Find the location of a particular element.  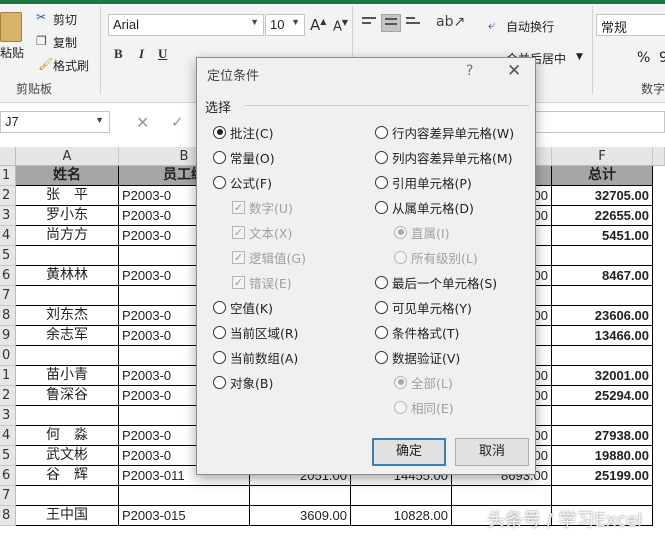

cell-a: 罗小东 is located at coordinates (67, 216).